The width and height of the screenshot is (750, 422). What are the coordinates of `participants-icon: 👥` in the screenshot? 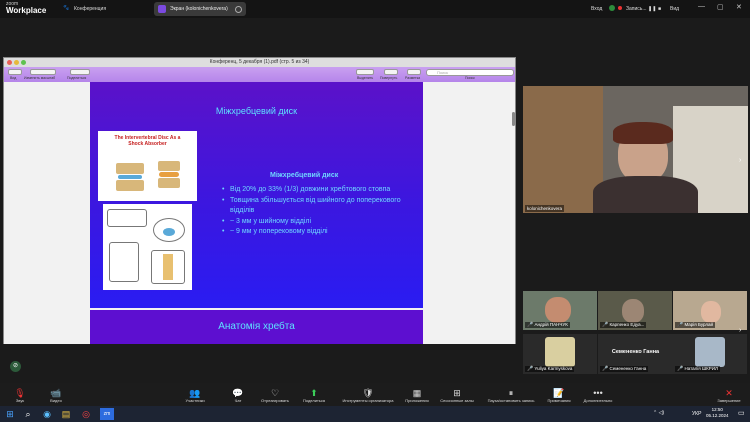 It's located at (195, 393).